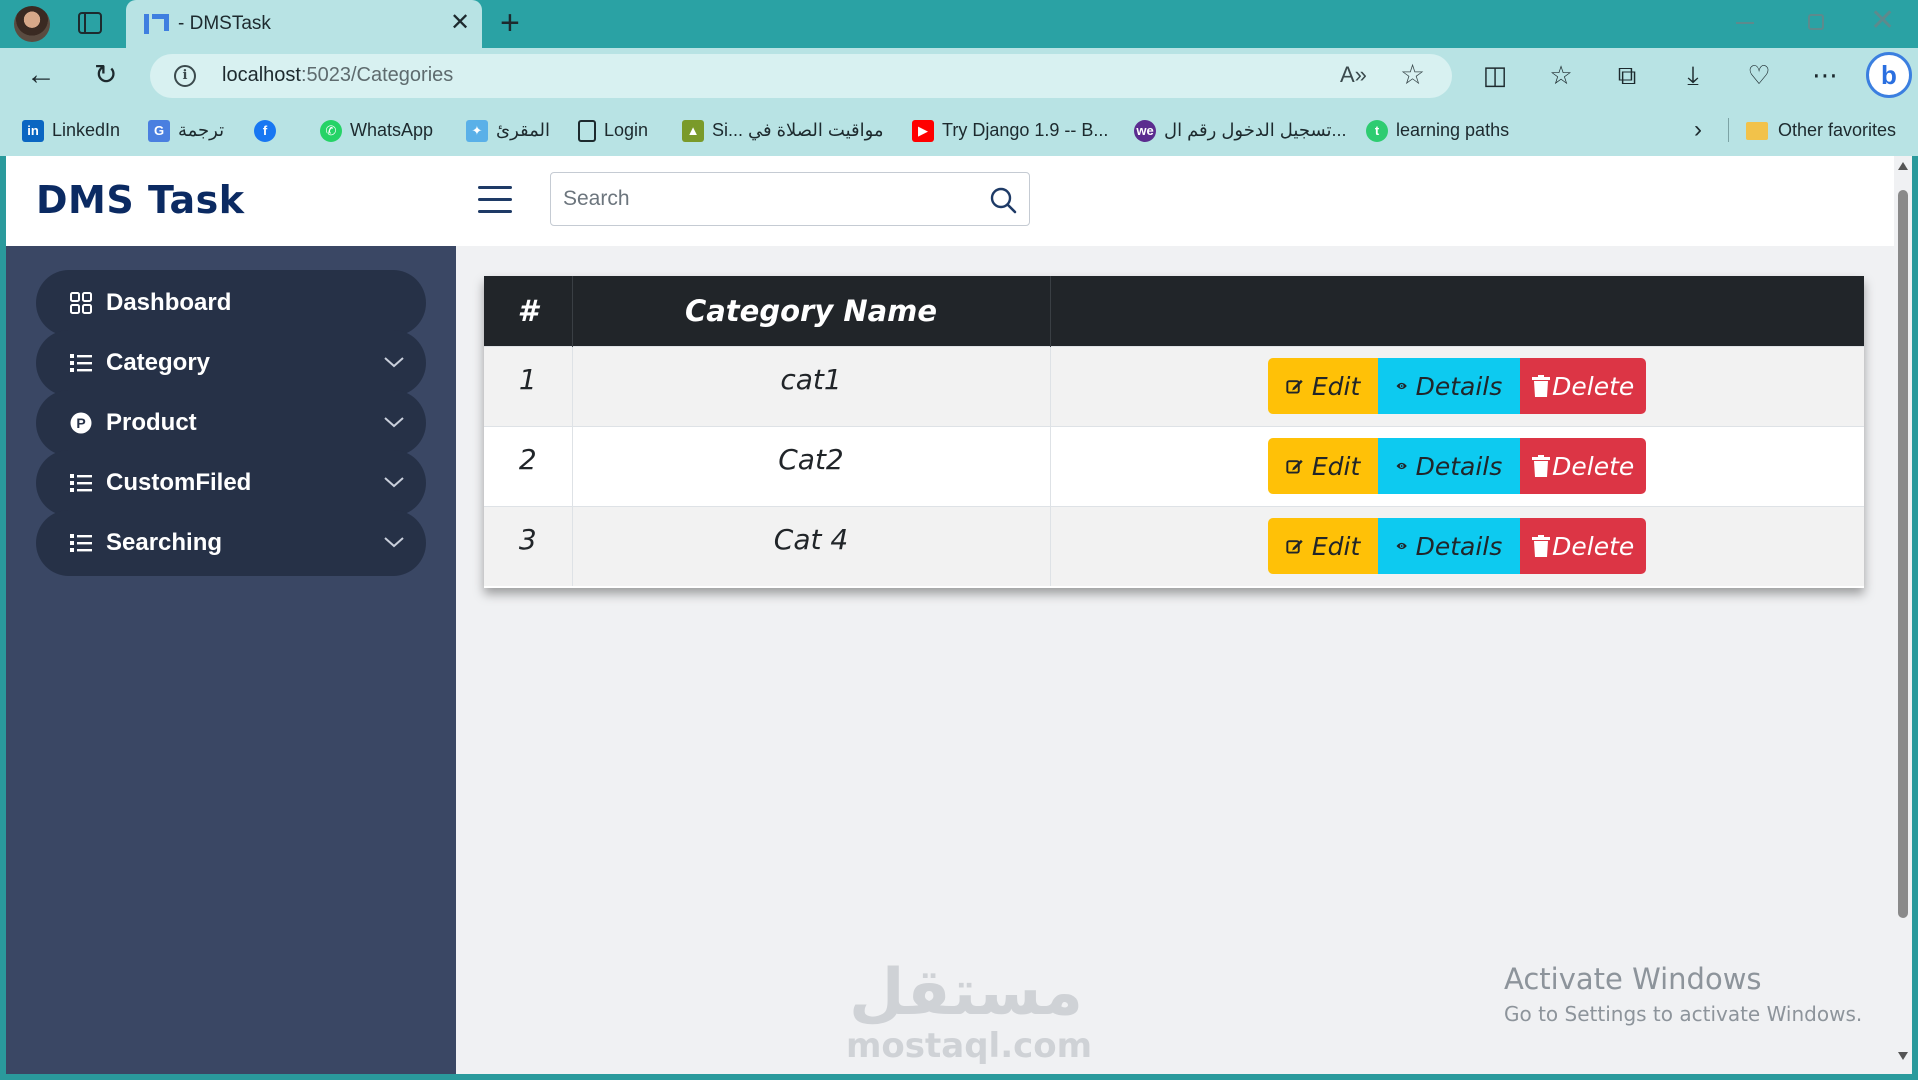 The image size is (1918, 1080). What do you see at coordinates (1903, 554) in the screenshot?
I see `scroll-thumb` at bounding box center [1903, 554].